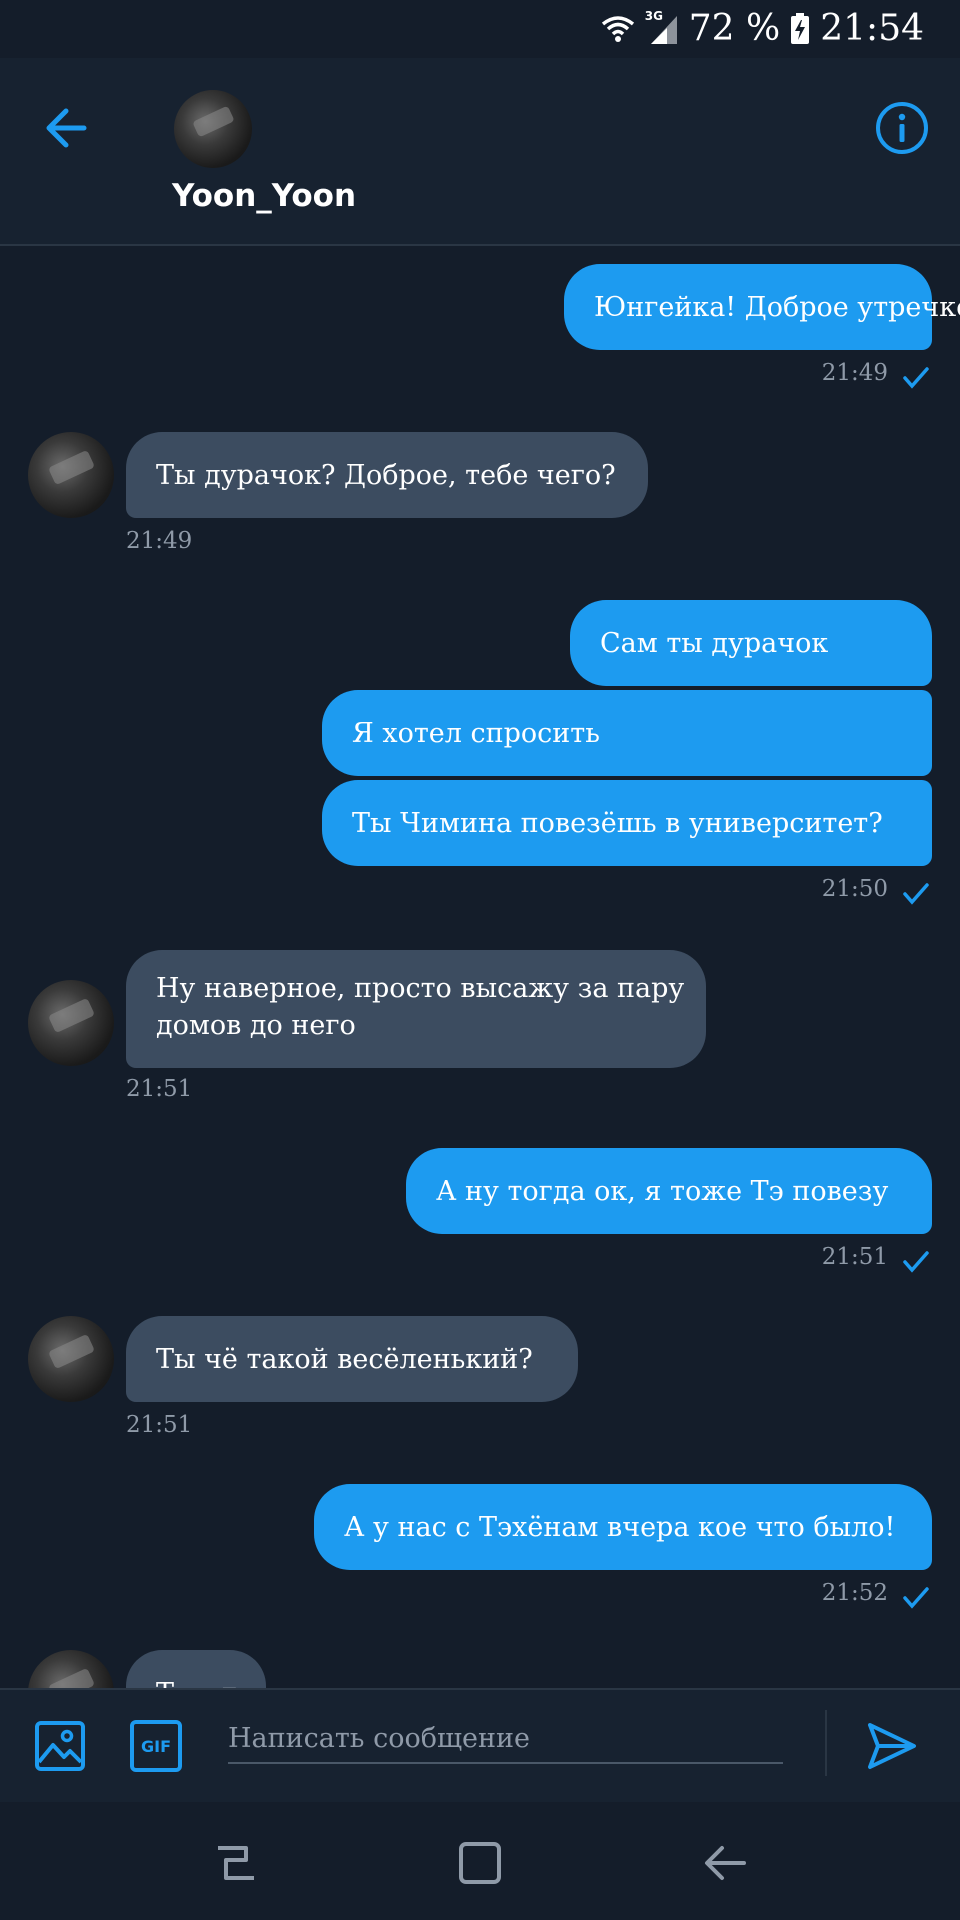 The height and width of the screenshot is (1920, 960). I want to click on system-nav-bar, so click(480, 1861).